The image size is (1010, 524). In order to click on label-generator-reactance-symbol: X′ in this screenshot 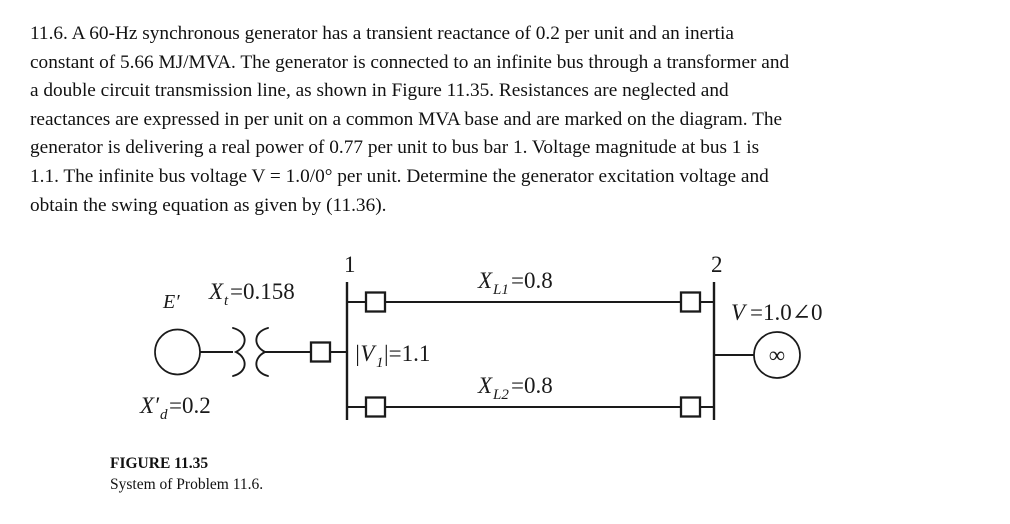, I will do `click(149, 405)`.